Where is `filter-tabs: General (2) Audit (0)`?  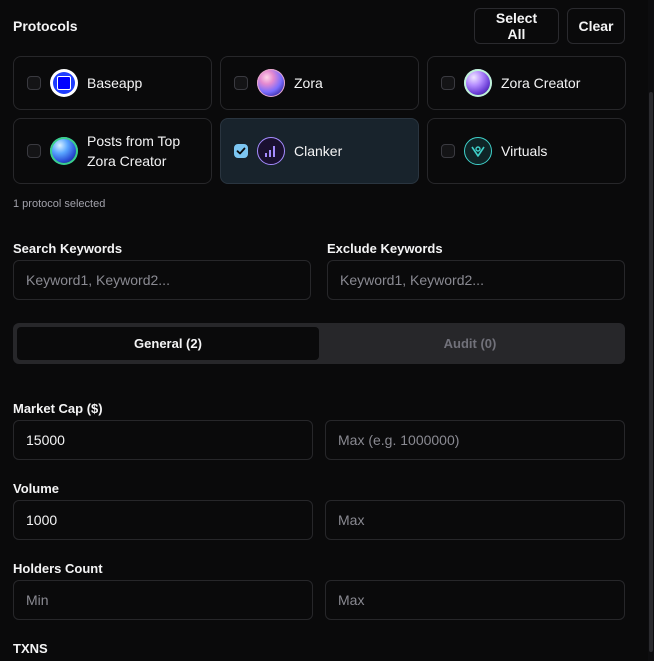 filter-tabs: General (2) Audit (0) is located at coordinates (319, 343).